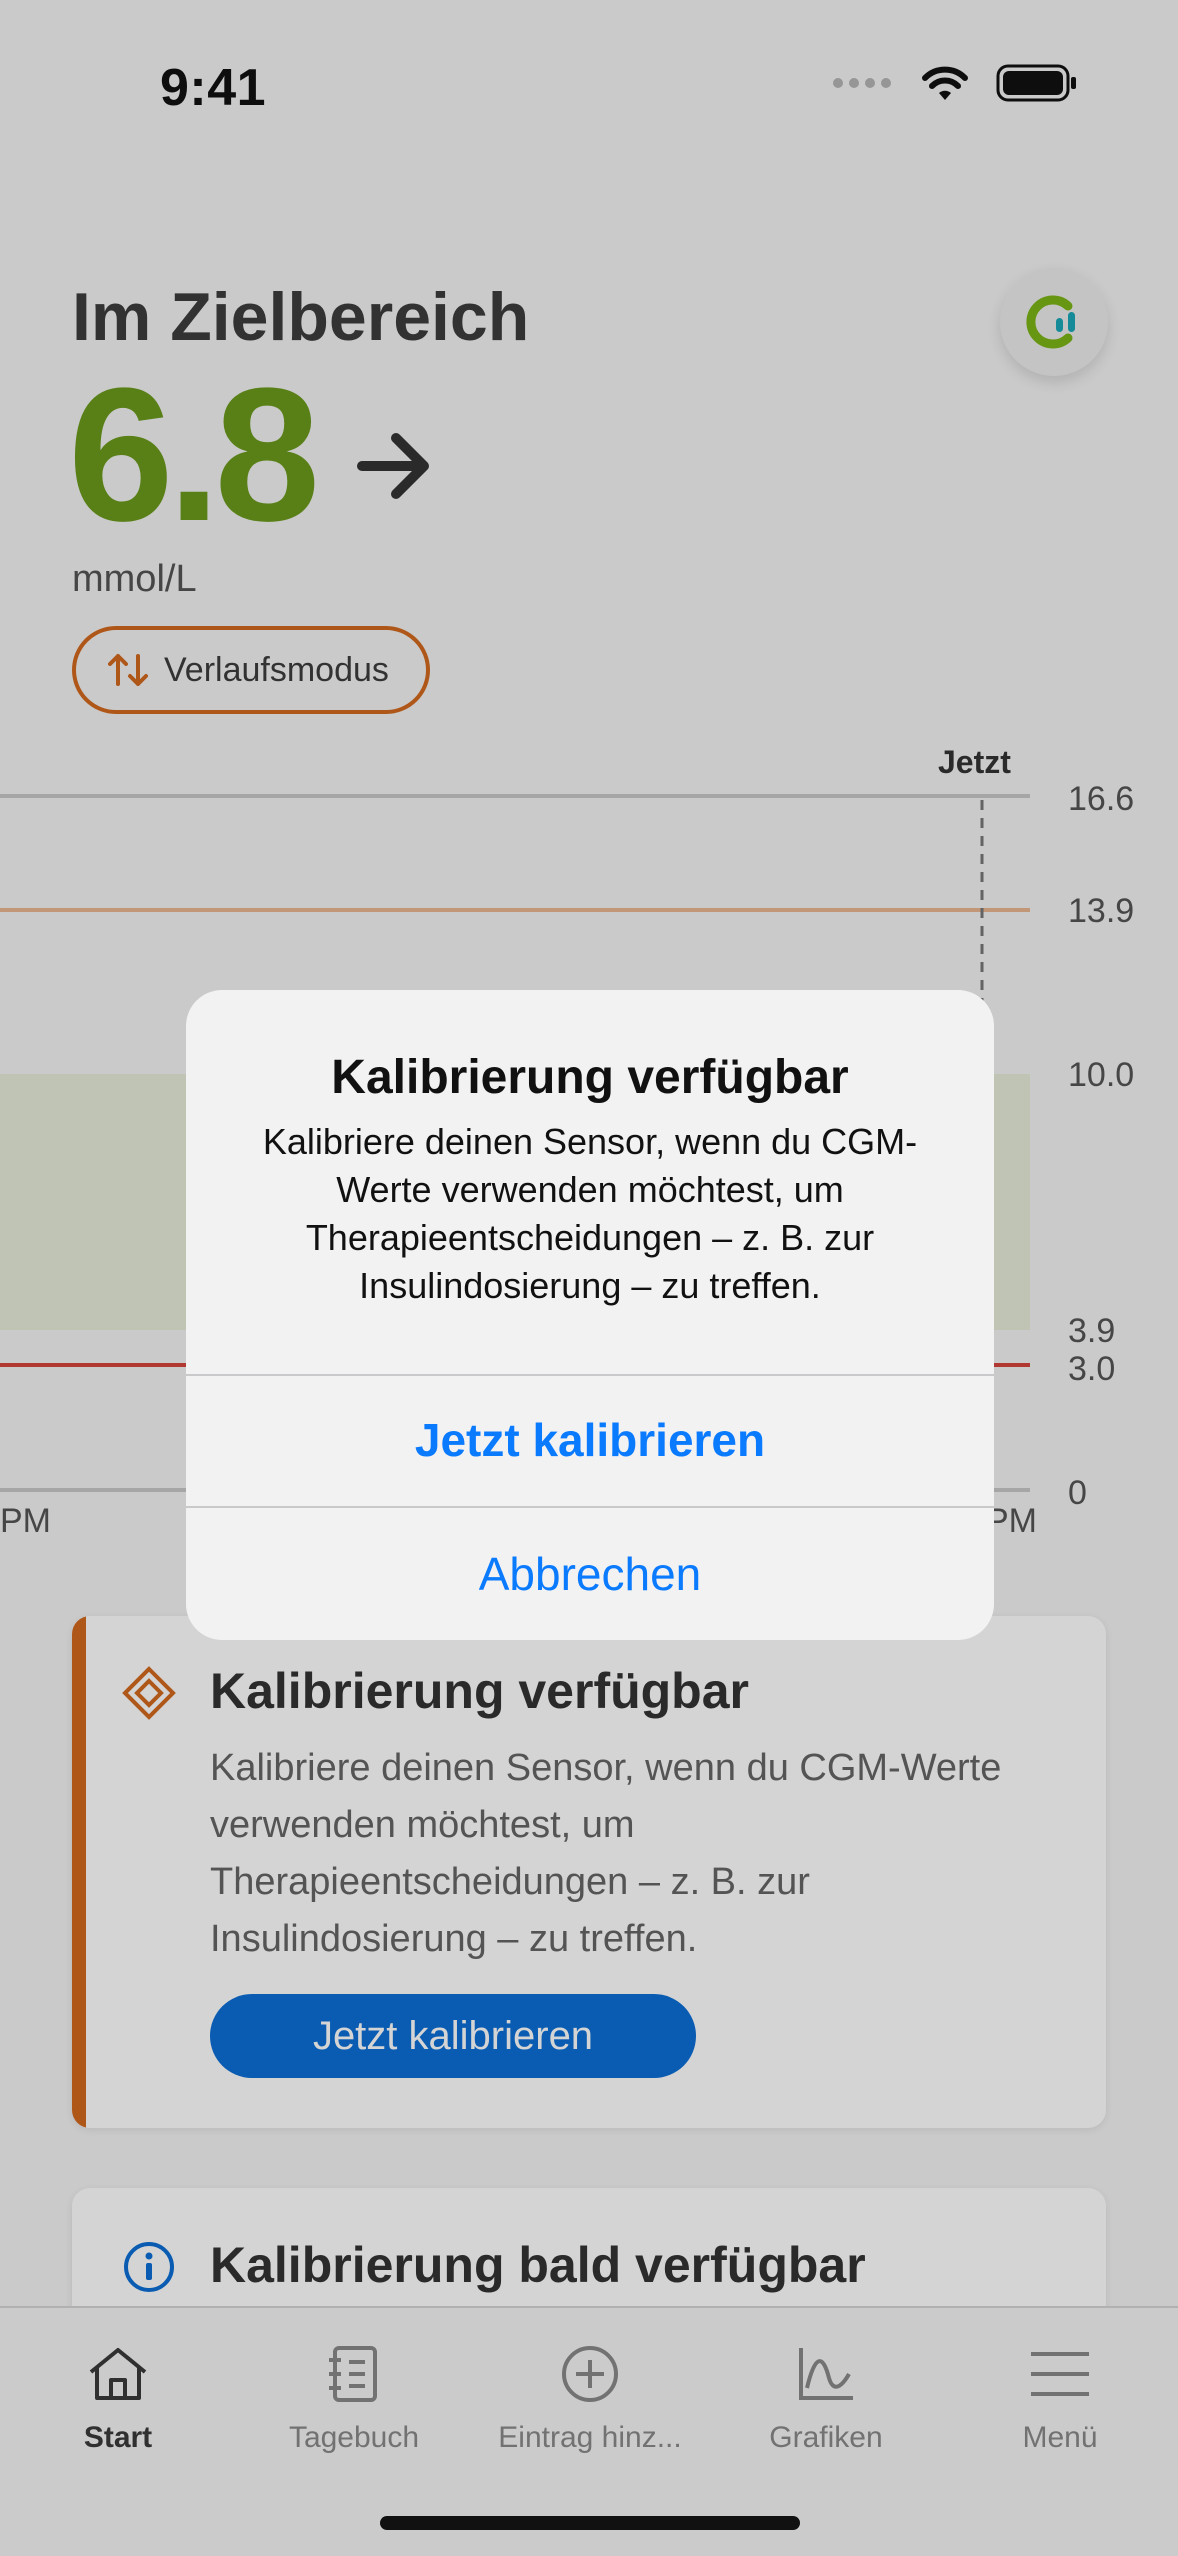 Image resolution: width=1178 pixels, height=2556 pixels. Describe the element at coordinates (590, 2523) in the screenshot. I see `home-indicator` at that location.